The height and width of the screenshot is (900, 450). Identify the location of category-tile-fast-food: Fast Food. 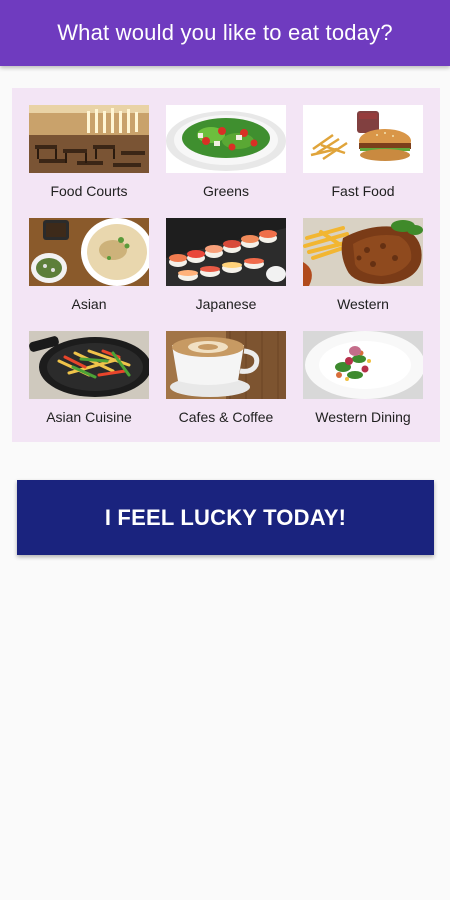
(363, 159).